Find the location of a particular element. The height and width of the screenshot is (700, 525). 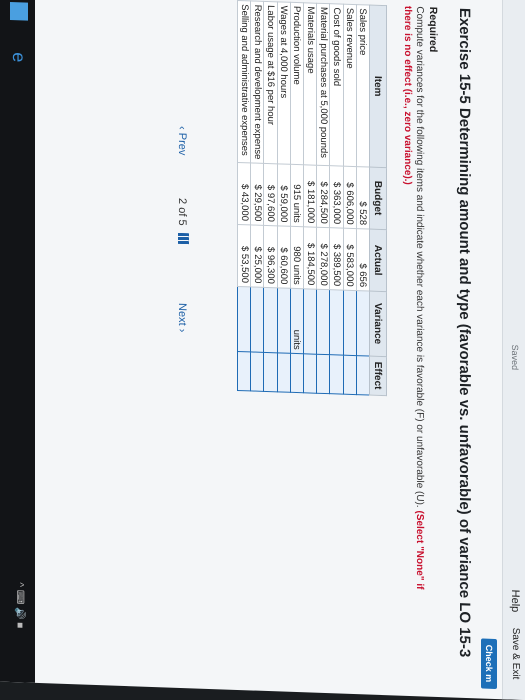

help-link: Help is located at coordinates (515, 600).